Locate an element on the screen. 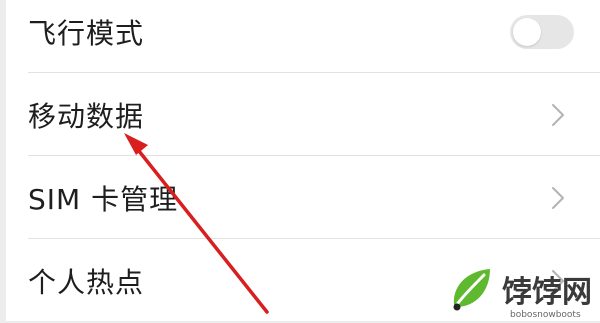  toggle-knob is located at coordinates (527, 32).